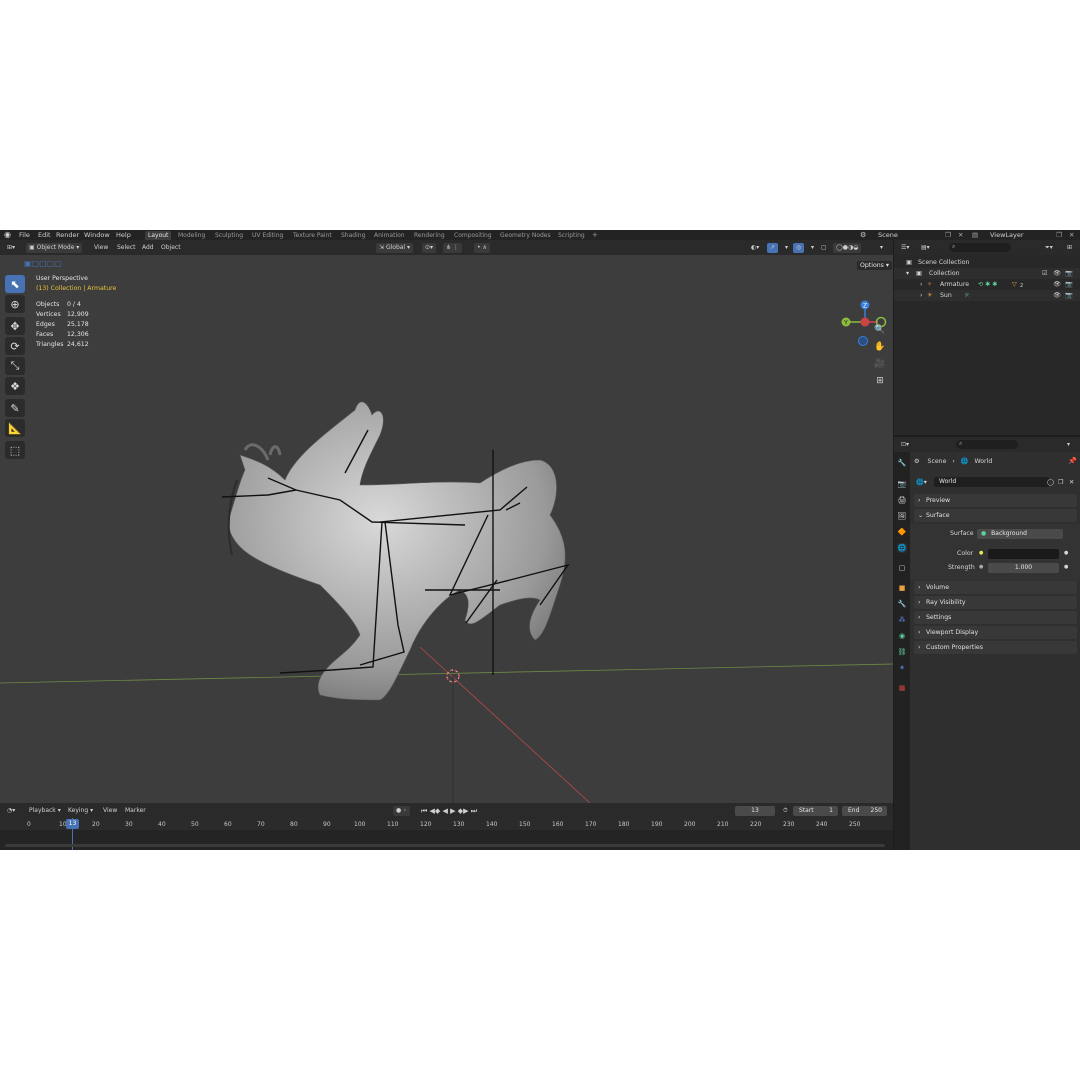 Image resolution: width=1080 pixels, height=1080 pixels. I want to click on world-name-field: World, so click(991, 482).